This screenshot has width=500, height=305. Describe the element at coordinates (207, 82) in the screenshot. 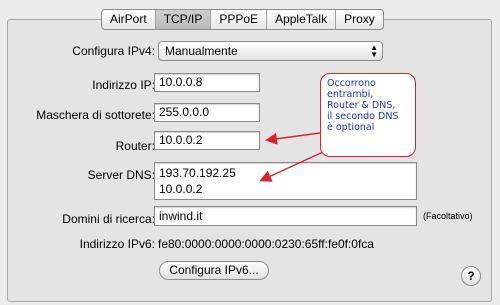

I see `ip-address-field: 10.0.0.8` at that location.